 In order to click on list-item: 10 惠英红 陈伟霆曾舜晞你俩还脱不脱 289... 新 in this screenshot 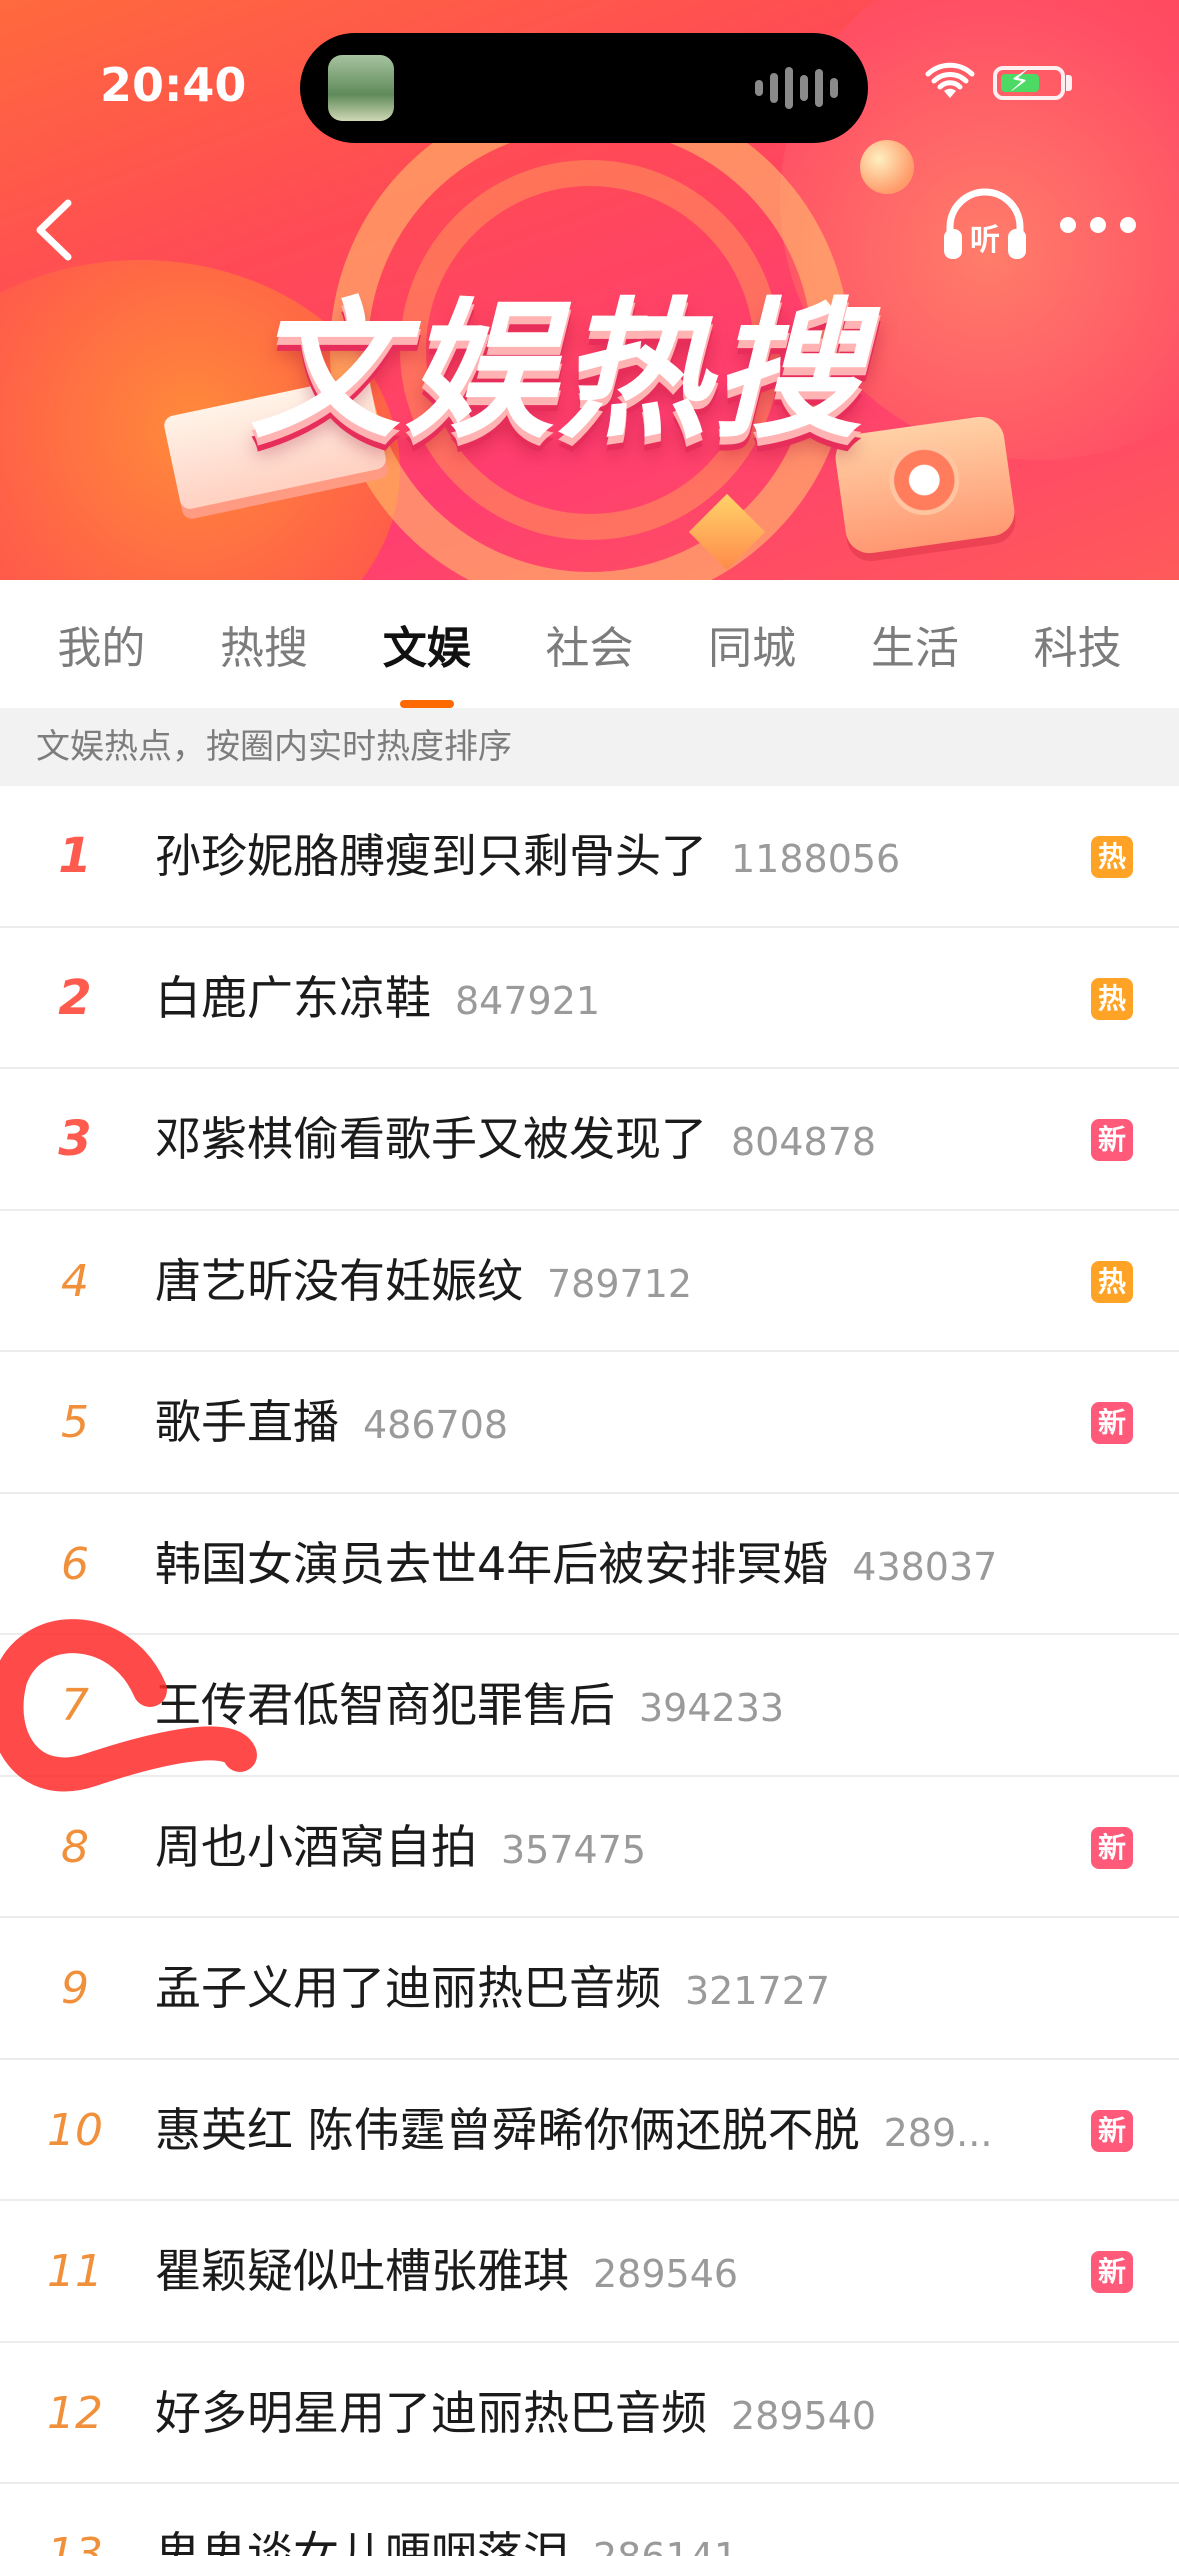, I will do `click(589, 2130)`.